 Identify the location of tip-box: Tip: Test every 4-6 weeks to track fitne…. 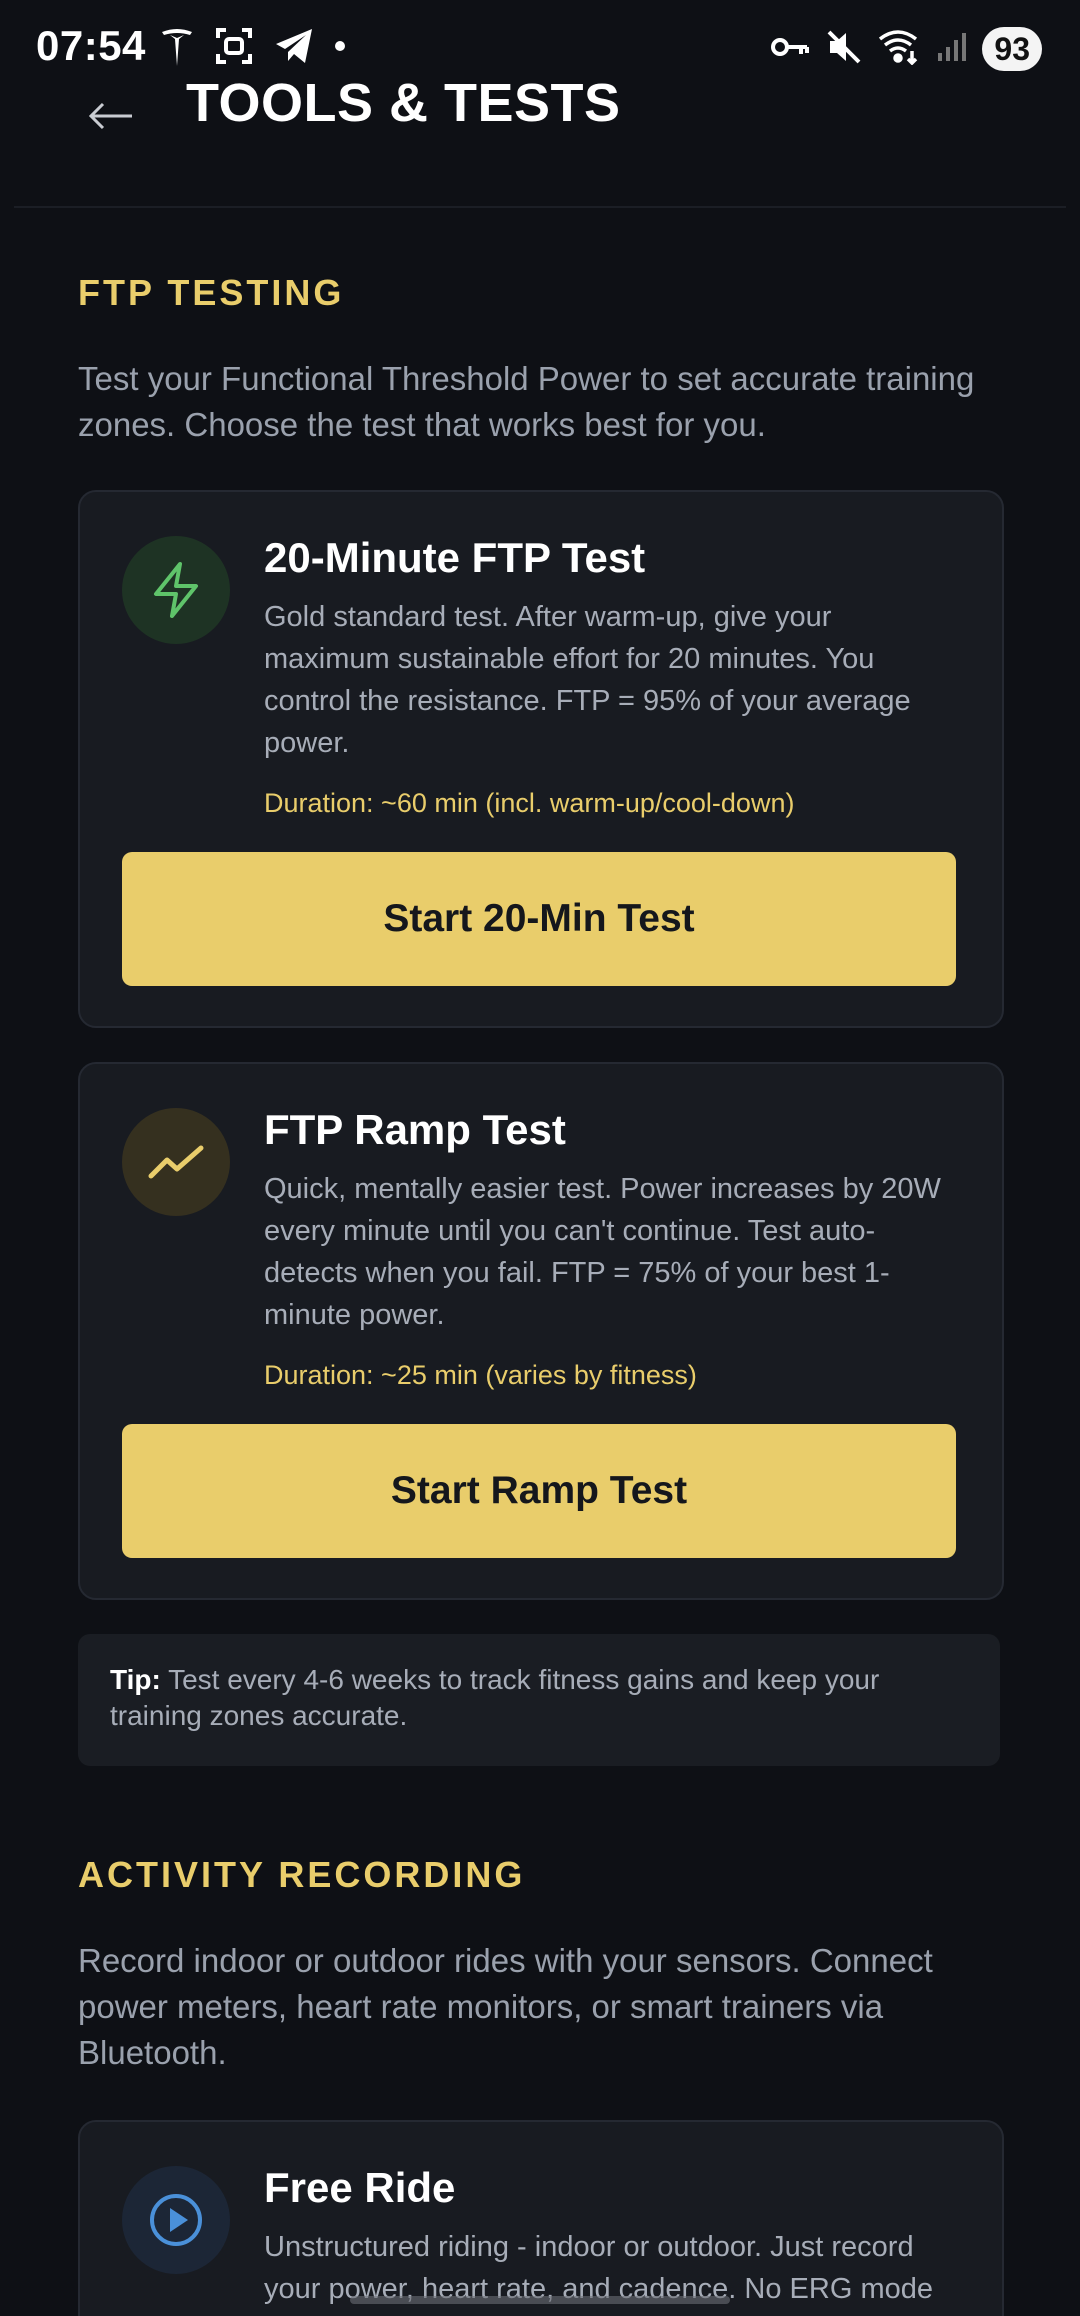
(539, 1700).